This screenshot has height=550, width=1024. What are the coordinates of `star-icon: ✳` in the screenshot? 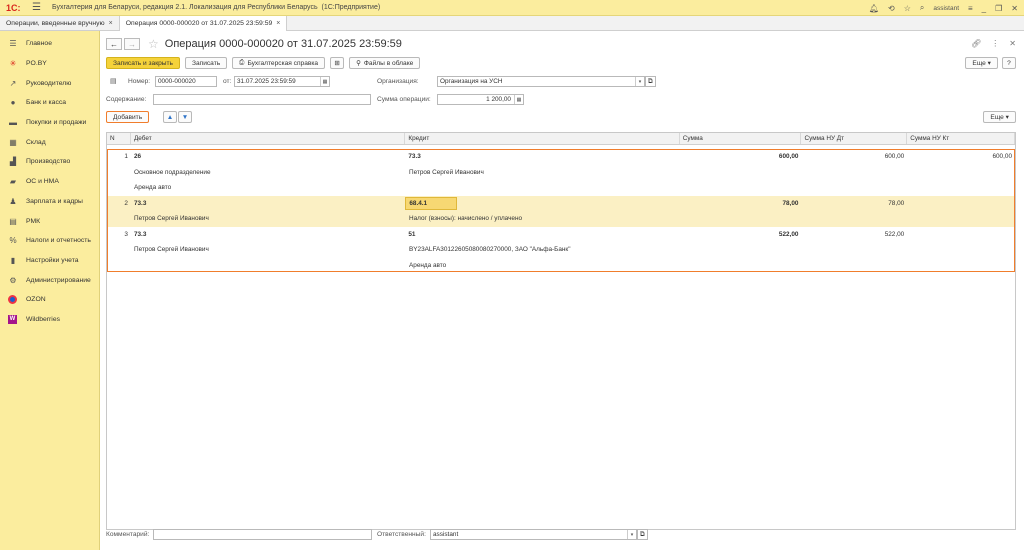 It's located at (13, 64).